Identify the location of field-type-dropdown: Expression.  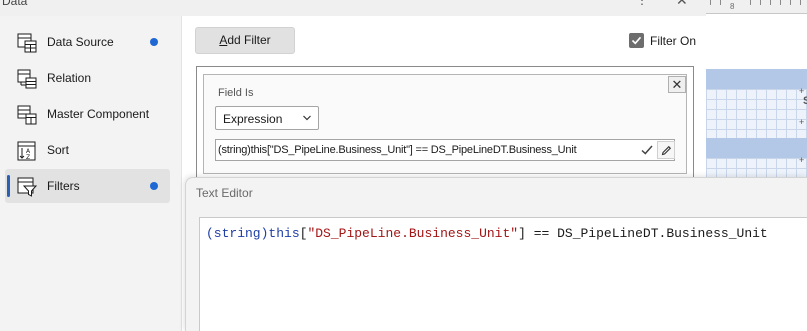
(267, 118).